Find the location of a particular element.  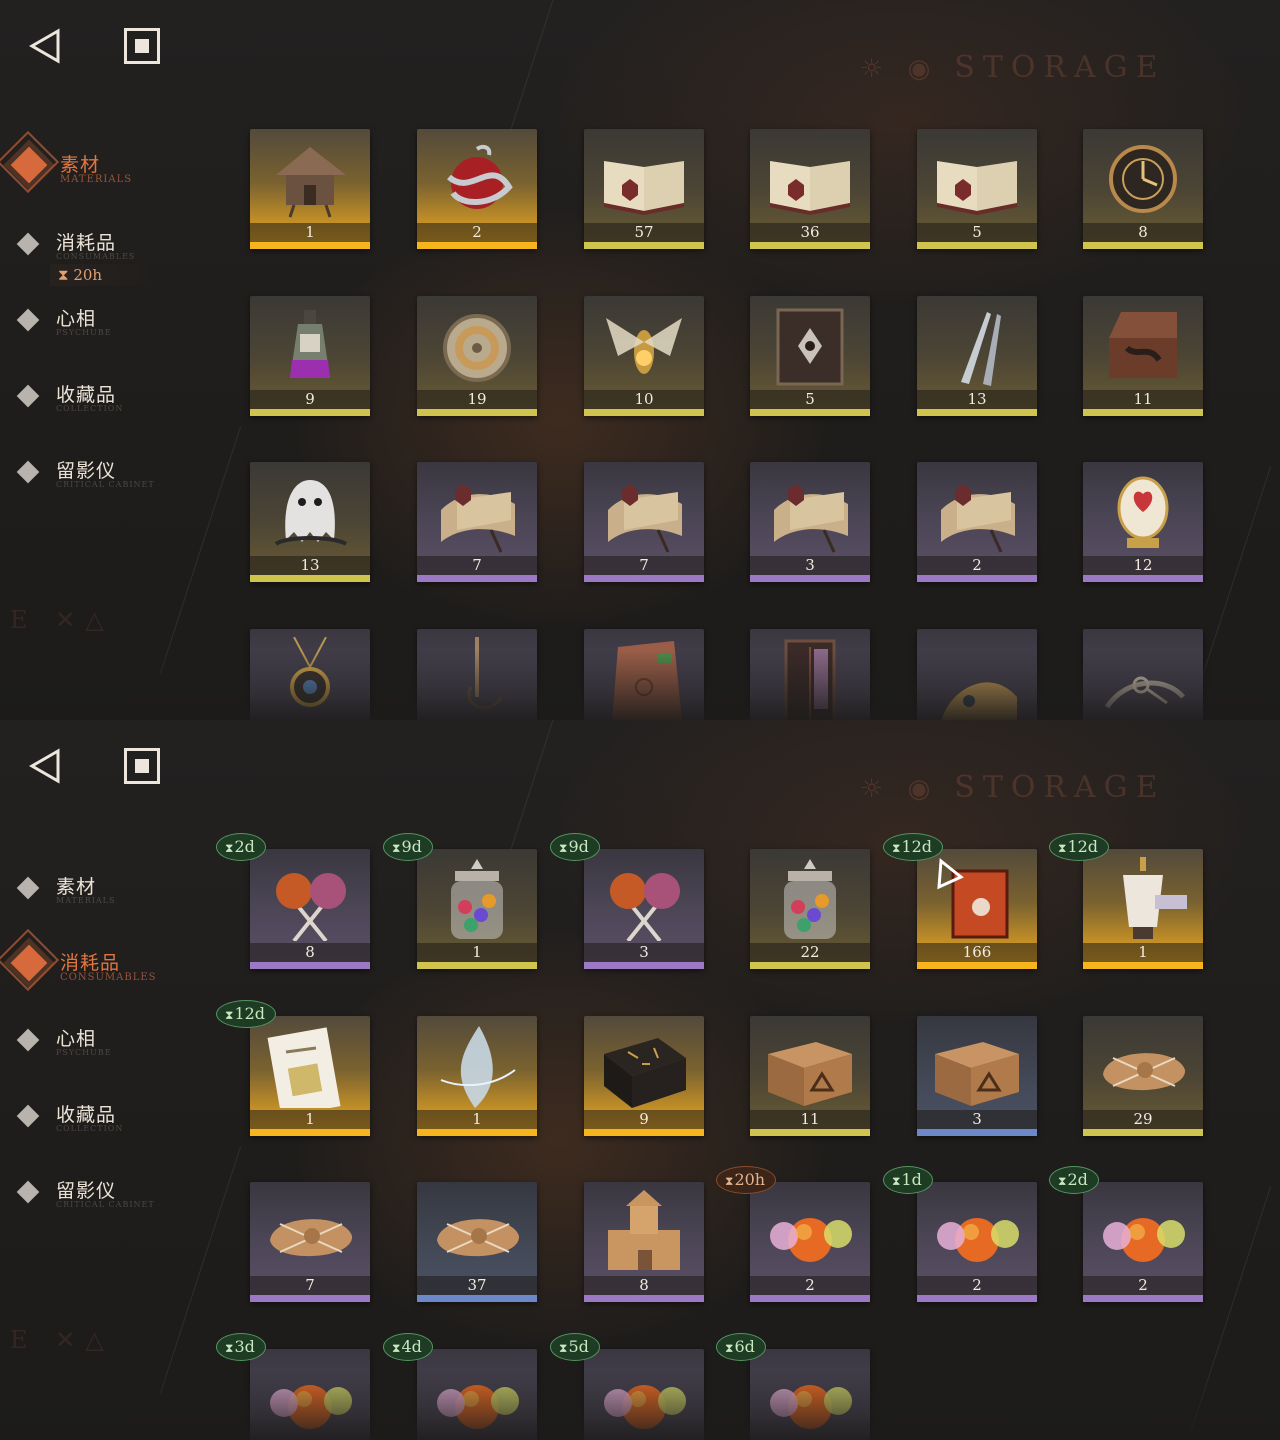

lollipop-icon is located at coordinates (310, 900).